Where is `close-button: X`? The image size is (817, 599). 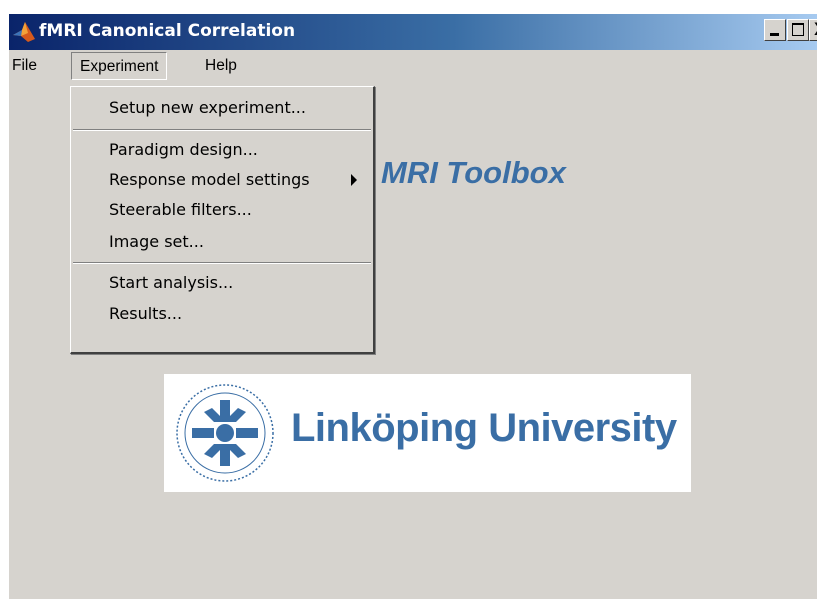
close-button: X is located at coordinates (813, 30).